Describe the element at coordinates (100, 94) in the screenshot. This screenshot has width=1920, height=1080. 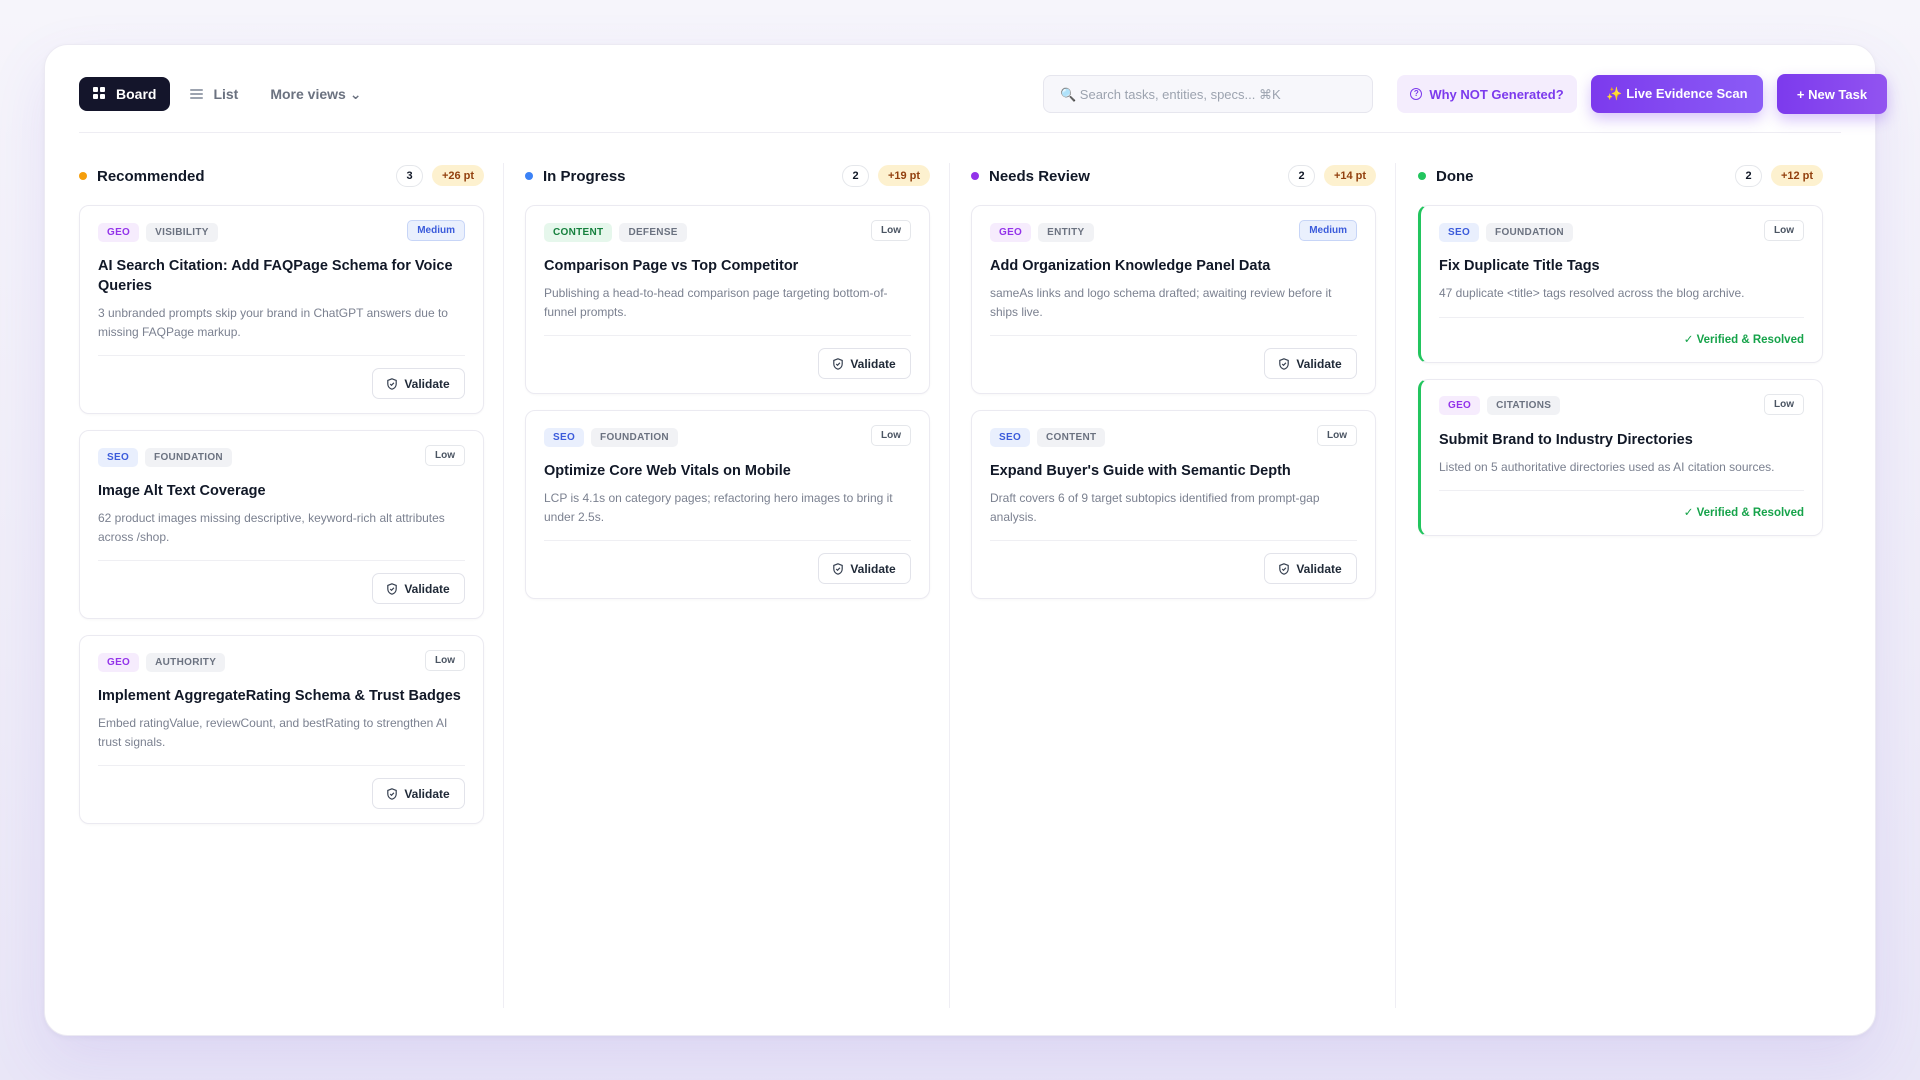
I see `grid-icon` at that location.